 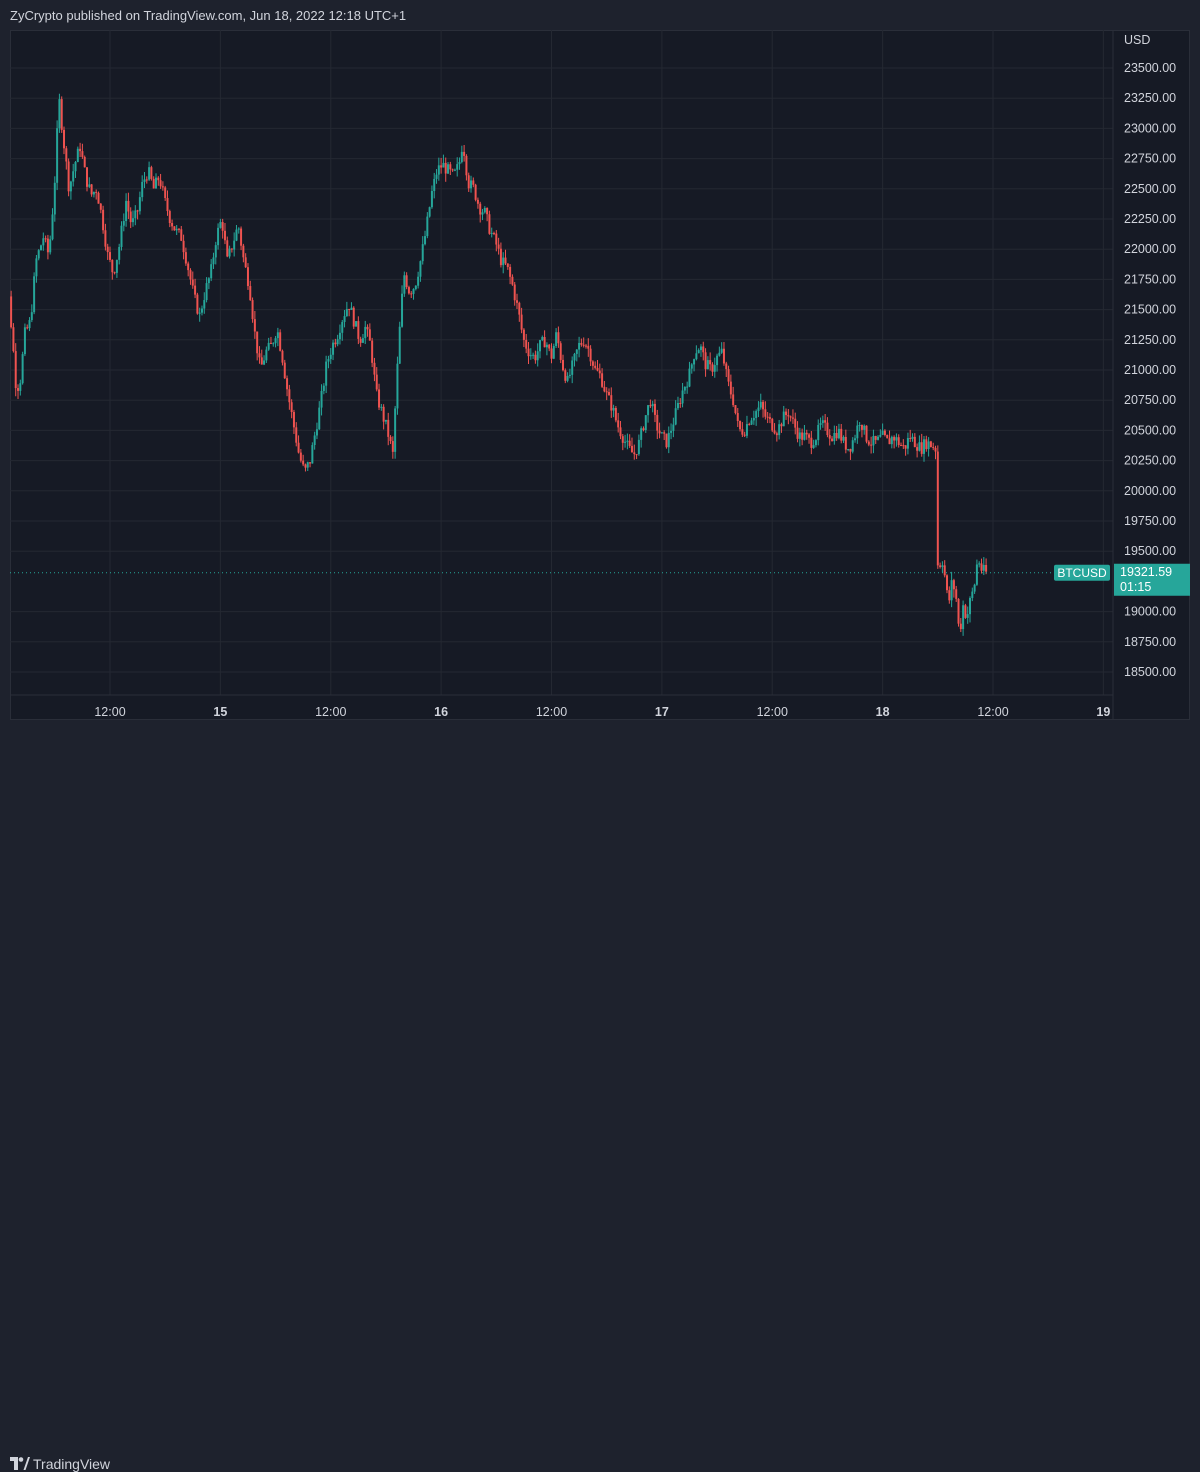 What do you see at coordinates (602, 712) in the screenshot?
I see `time-axis: 12:00 15 12:00 16 12:00 17 12:00 18 12:00 19` at bounding box center [602, 712].